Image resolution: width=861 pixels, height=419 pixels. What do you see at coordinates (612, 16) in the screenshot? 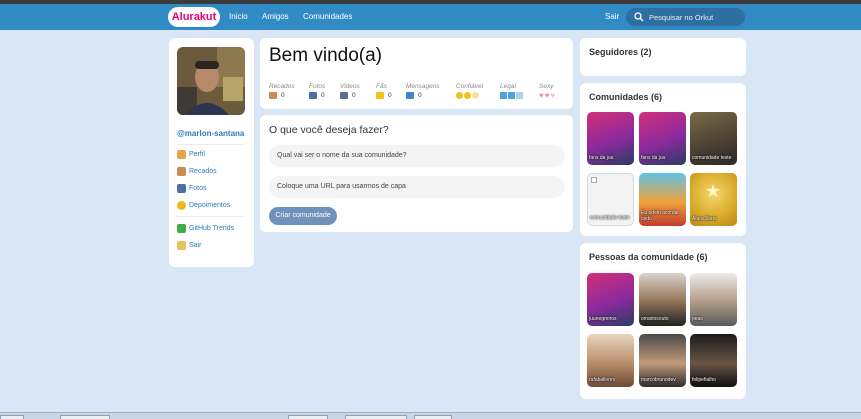
I see `logout-link: Sair` at bounding box center [612, 16].